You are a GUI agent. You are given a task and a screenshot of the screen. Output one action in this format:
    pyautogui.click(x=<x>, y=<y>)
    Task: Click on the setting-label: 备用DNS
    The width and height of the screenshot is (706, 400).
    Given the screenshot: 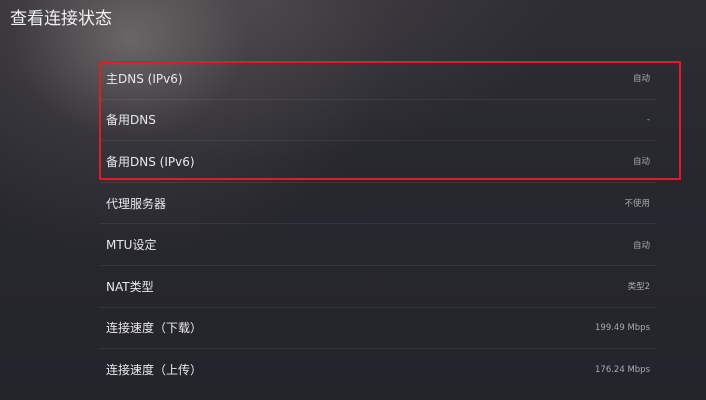 What is the action you would take?
    pyautogui.click(x=131, y=120)
    